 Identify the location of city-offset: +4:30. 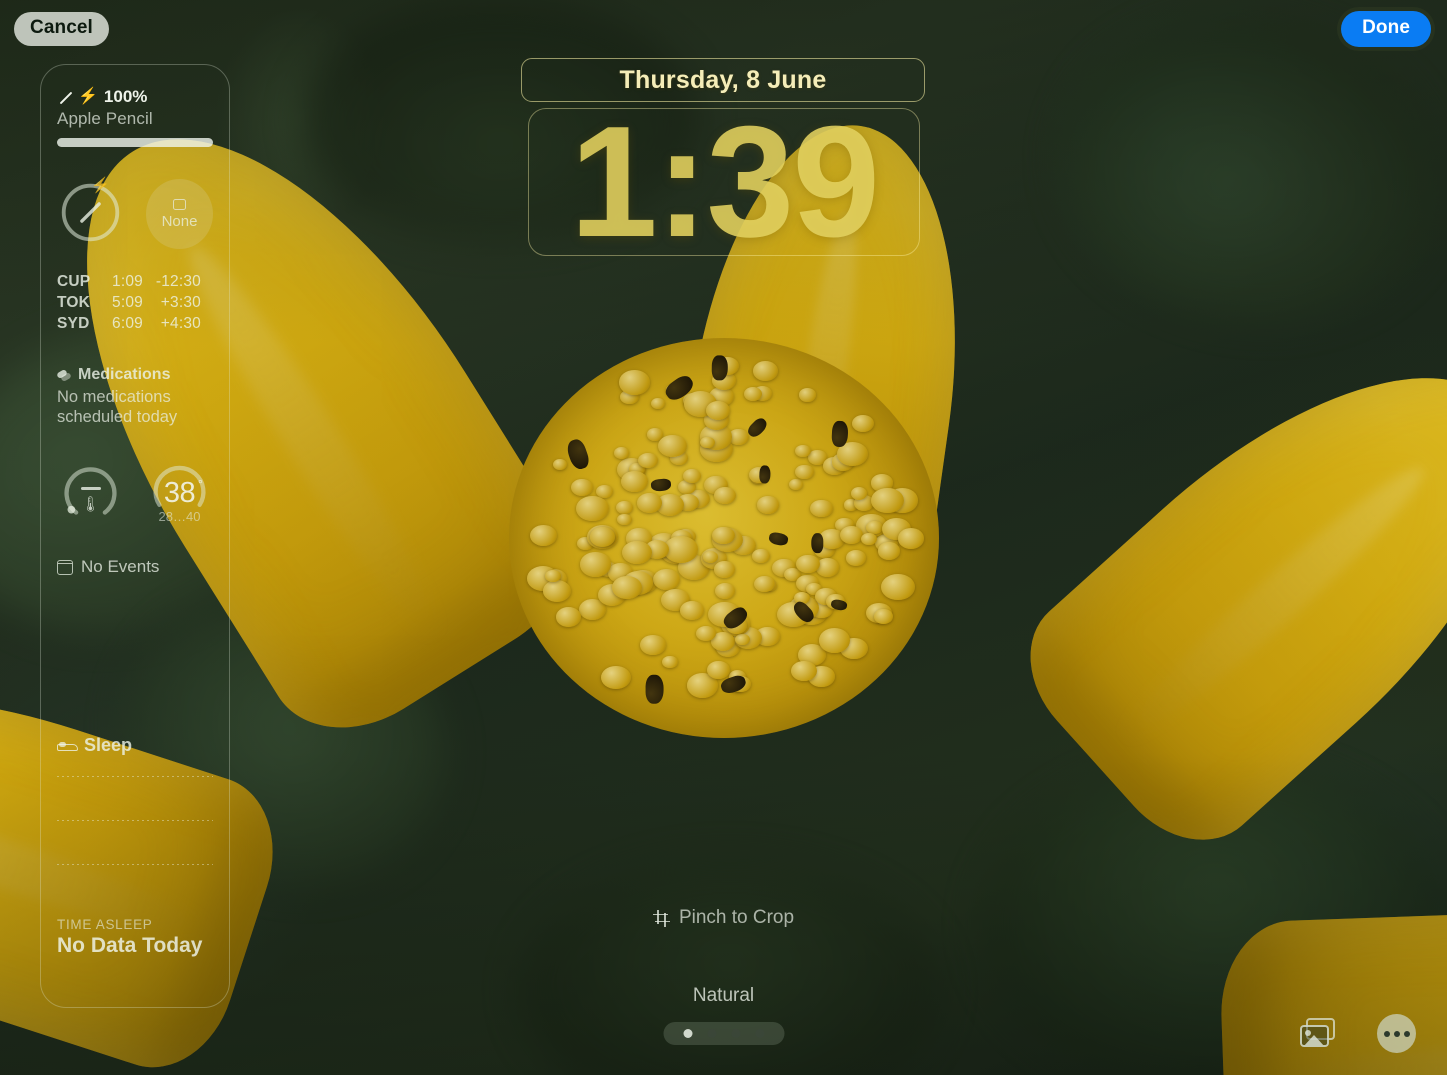
(180, 323).